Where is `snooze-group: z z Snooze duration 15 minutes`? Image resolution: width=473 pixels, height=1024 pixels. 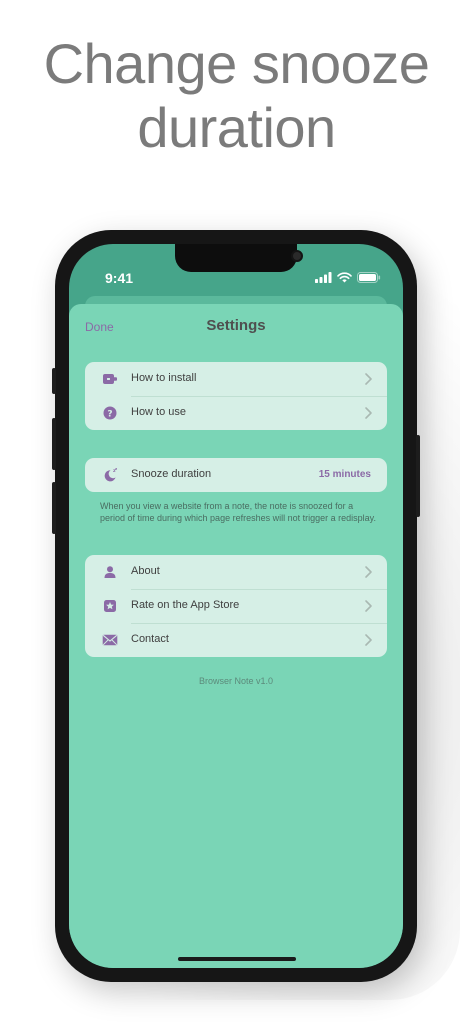
snooze-group: z z Snooze duration 15 minutes is located at coordinates (236, 475).